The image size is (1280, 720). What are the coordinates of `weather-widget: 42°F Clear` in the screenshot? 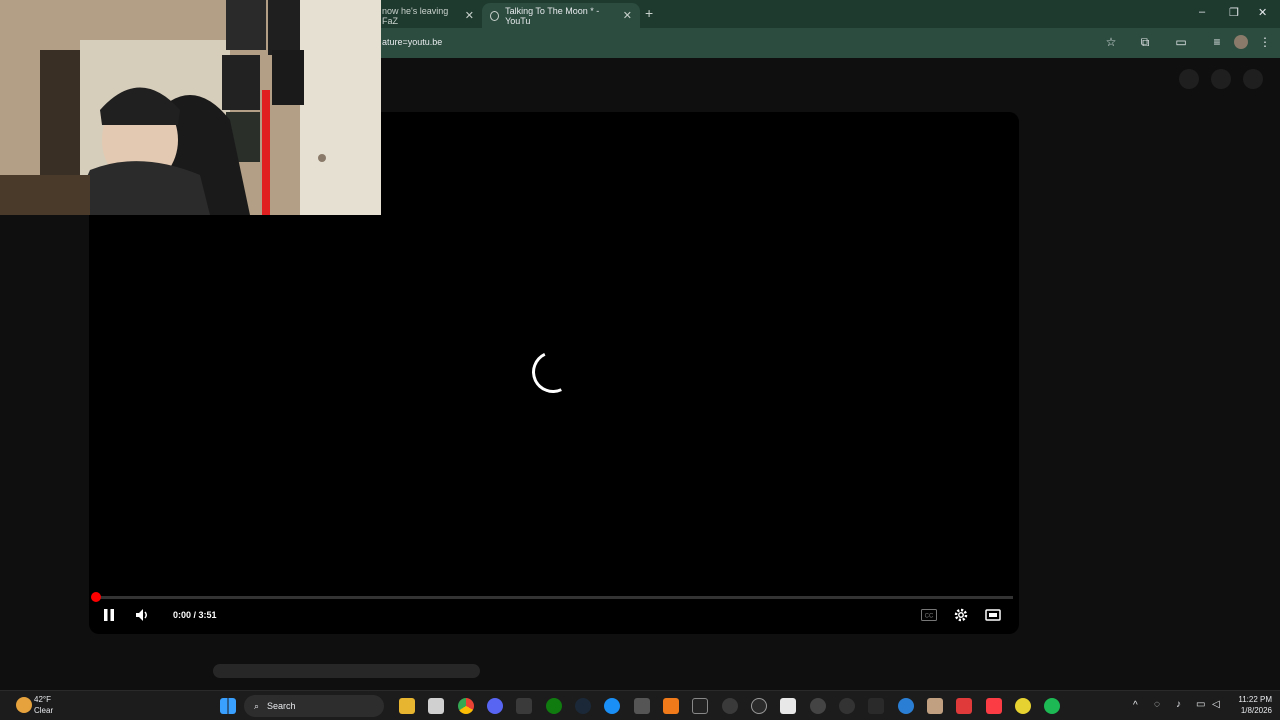 It's located at (44, 706).